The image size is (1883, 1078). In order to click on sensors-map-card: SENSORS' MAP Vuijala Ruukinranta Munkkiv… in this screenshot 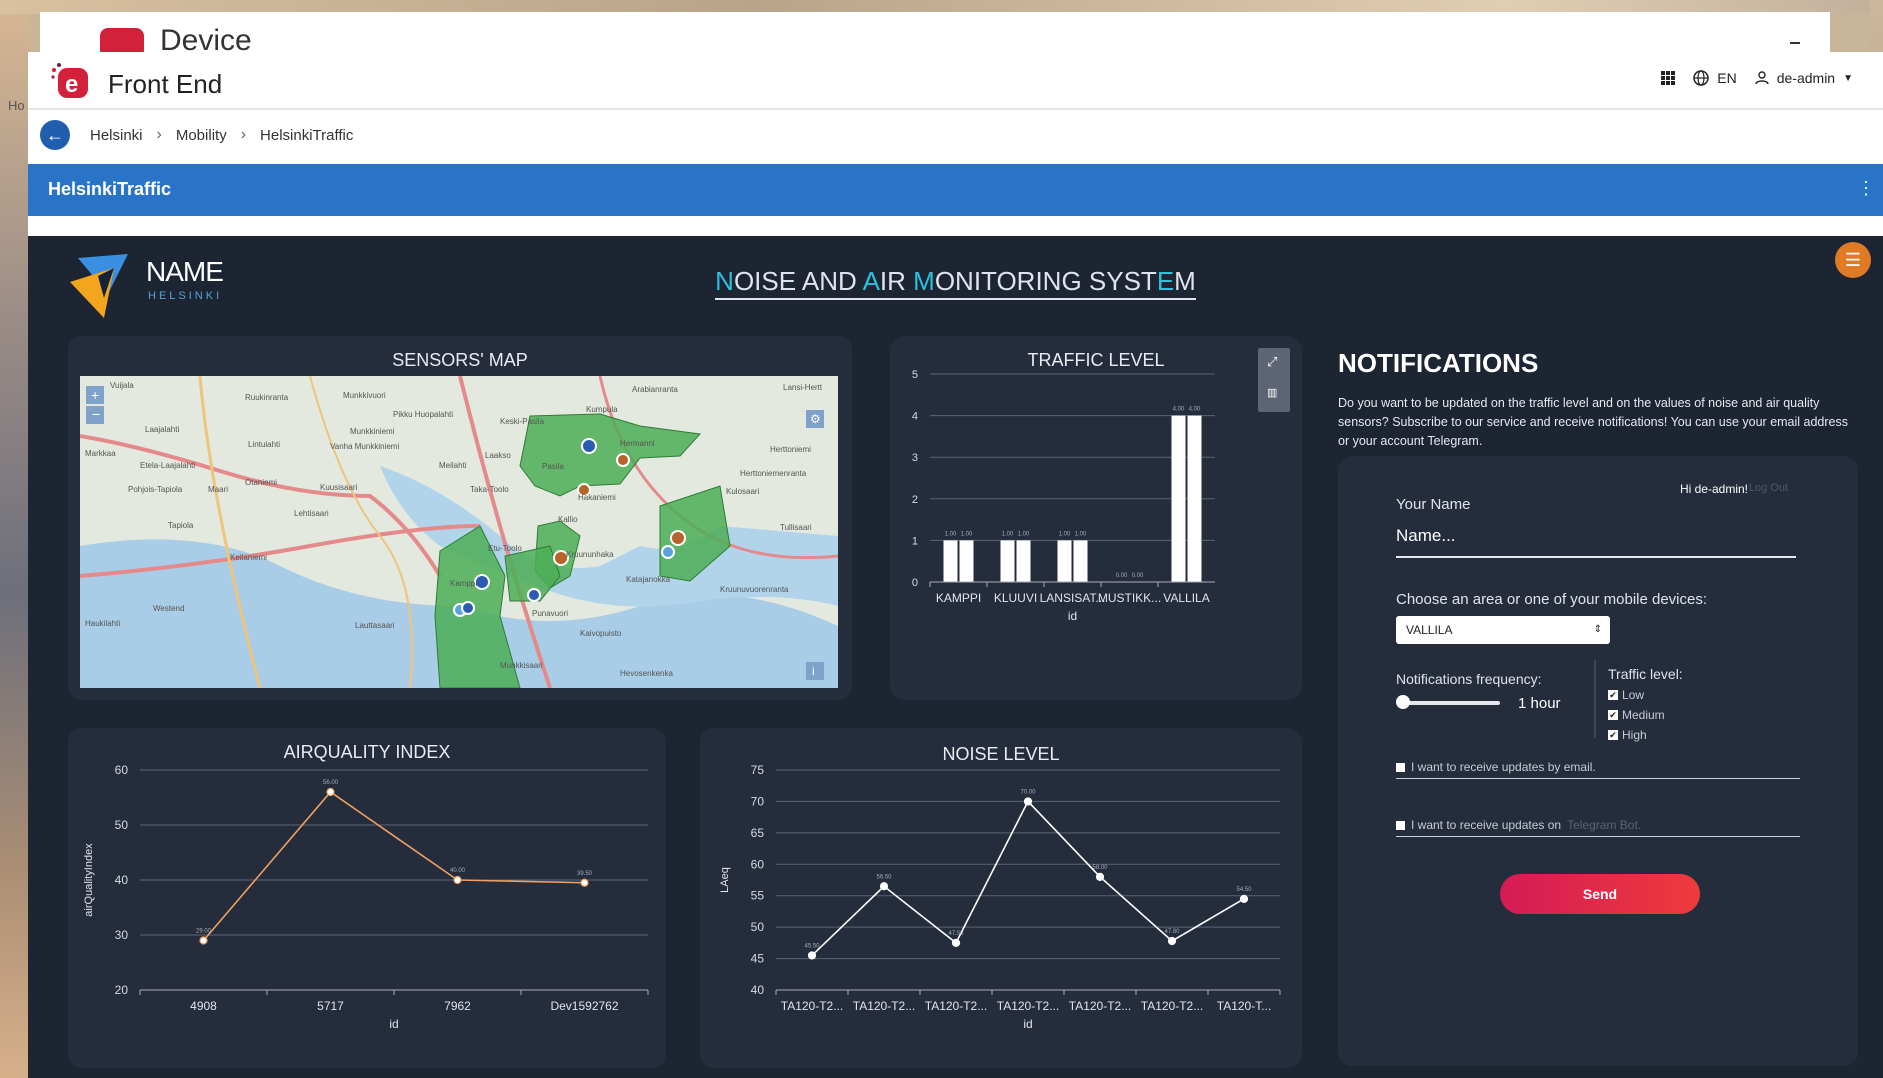, I will do `click(460, 518)`.